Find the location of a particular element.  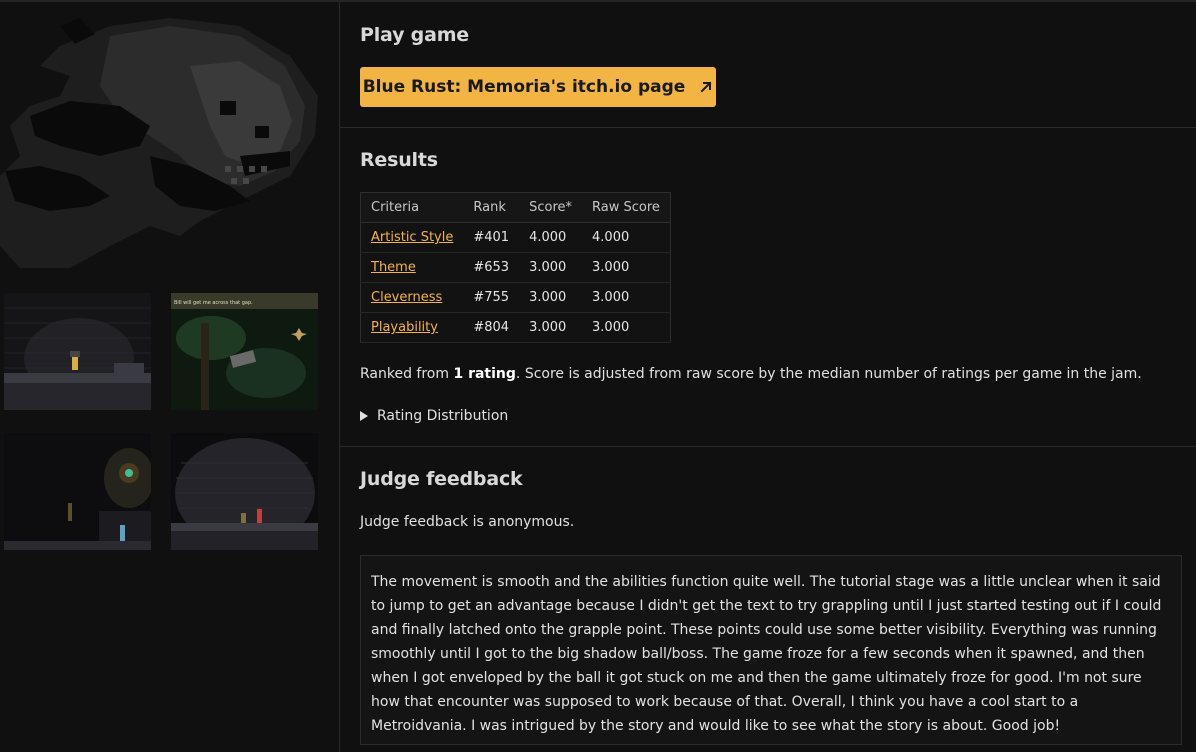

criteria-link: Playability is located at coordinates (404, 327).